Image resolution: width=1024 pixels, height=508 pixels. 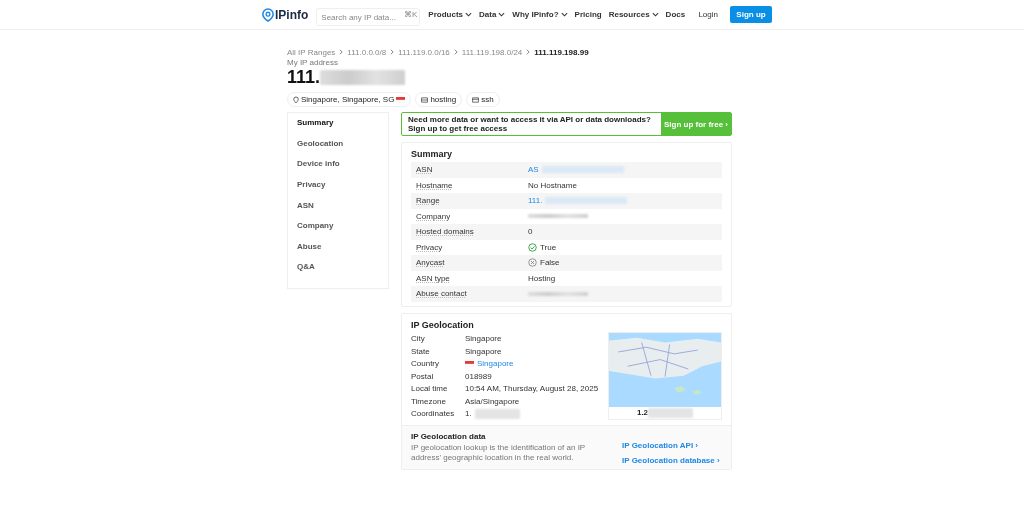 What do you see at coordinates (338, 169) in the screenshot?
I see `sidebar-item: Device info` at bounding box center [338, 169].